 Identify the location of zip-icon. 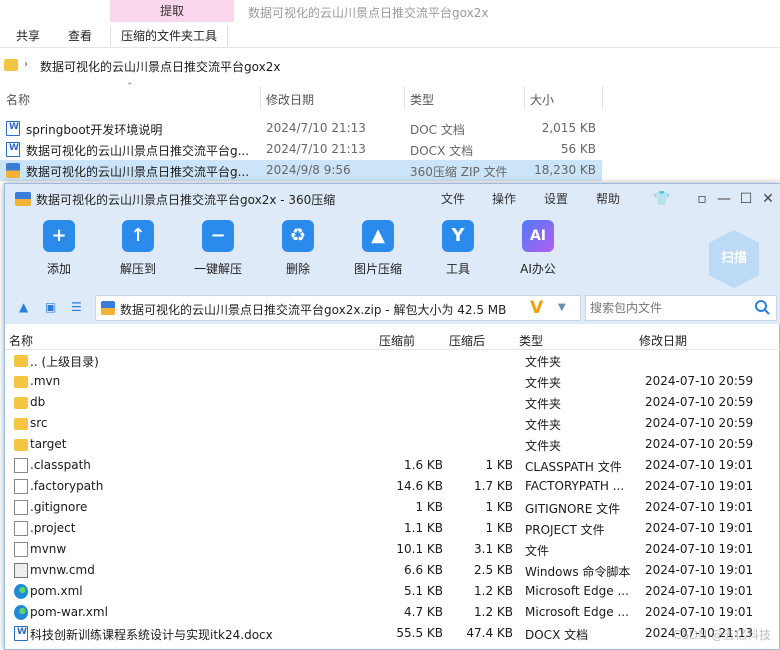
(108, 308).